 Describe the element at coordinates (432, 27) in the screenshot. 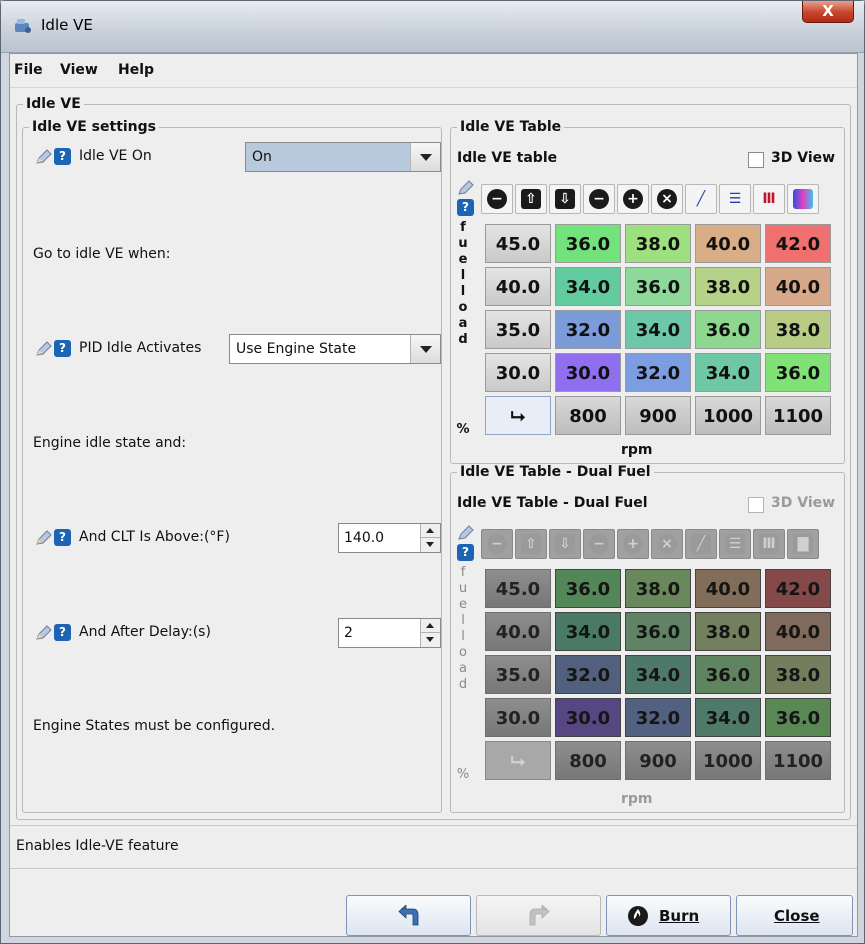

I see `title-bar: Idle VE X` at that location.